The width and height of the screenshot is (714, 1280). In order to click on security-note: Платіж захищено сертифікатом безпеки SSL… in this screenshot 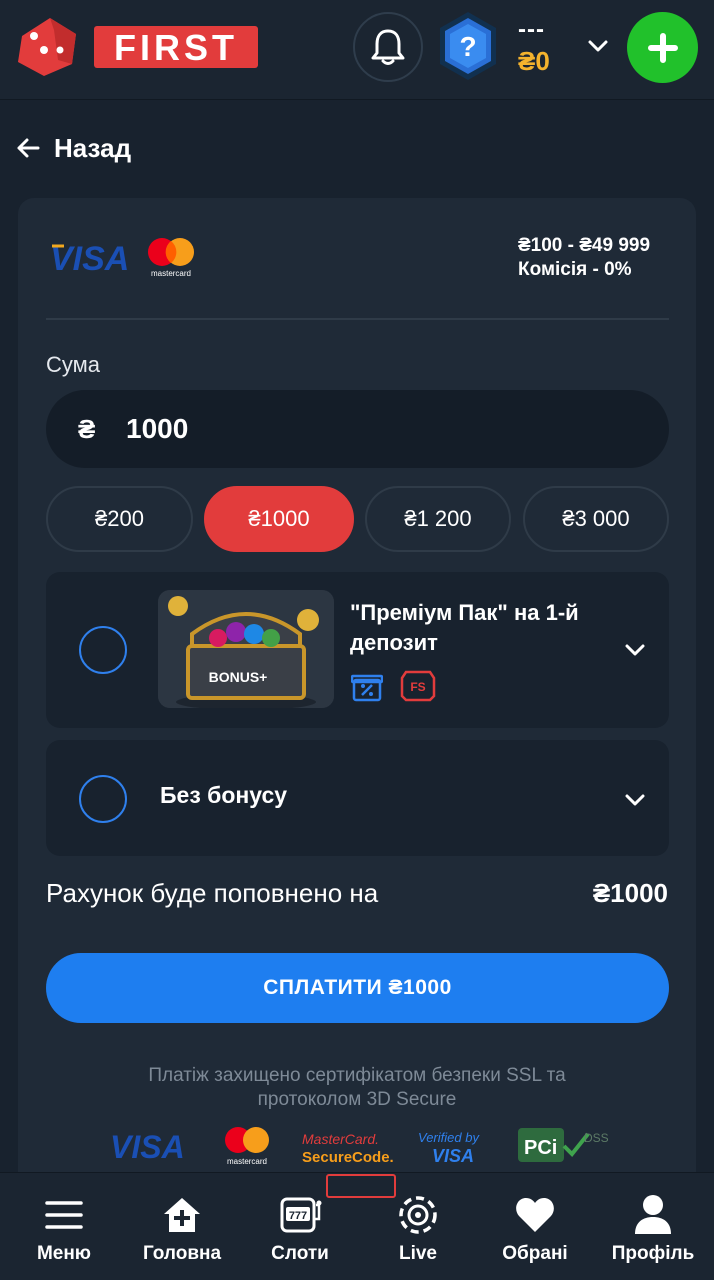, I will do `click(357, 1087)`.